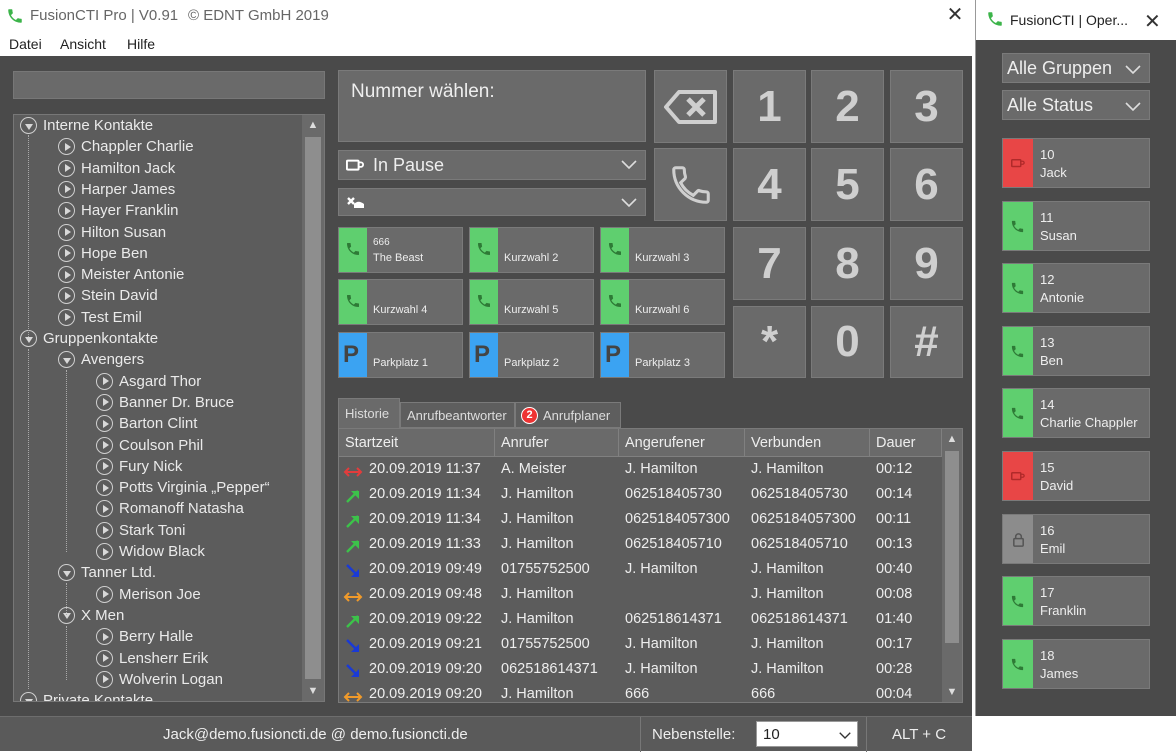 The height and width of the screenshot is (752, 1176). Describe the element at coordinates (952, 547) in the screenshot. I see `history-scroll-thumb` at that location.